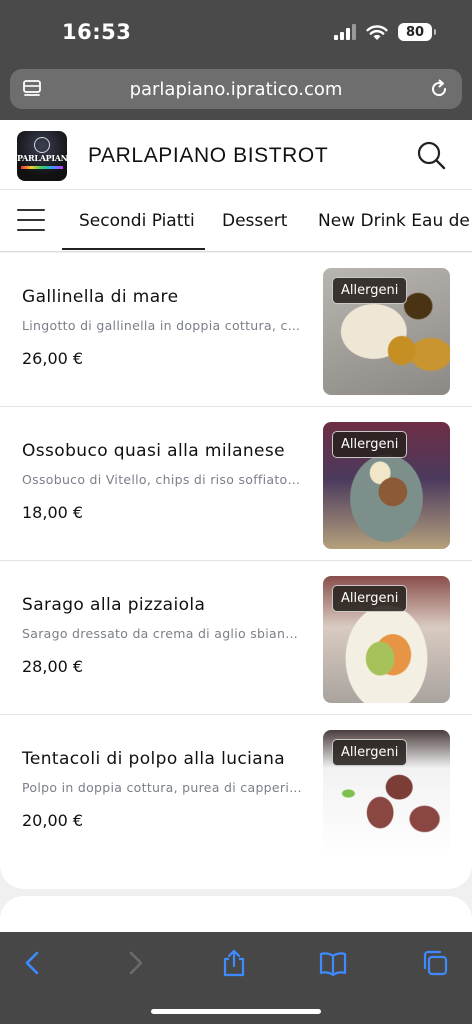 This screenshot has height=1024, width=472. I want to click on home-indicator, so click(236, 1011).